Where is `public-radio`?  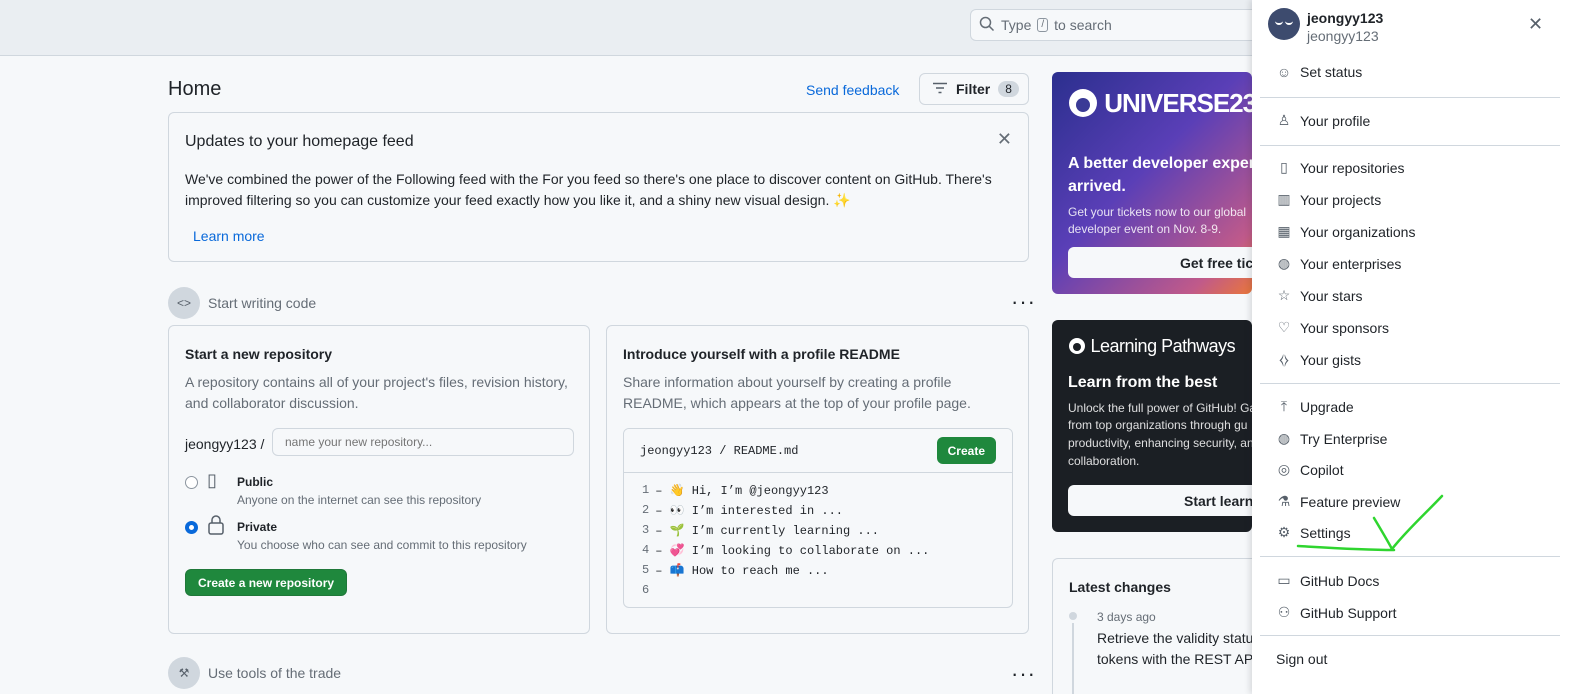 public-radio is located at coordinates (191, 482).